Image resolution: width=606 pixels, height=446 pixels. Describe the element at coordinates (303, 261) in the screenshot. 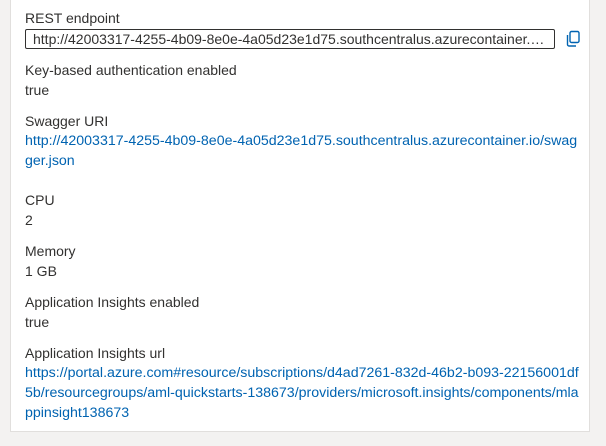

I see `memory-group: Memory 1 GB` at that location.